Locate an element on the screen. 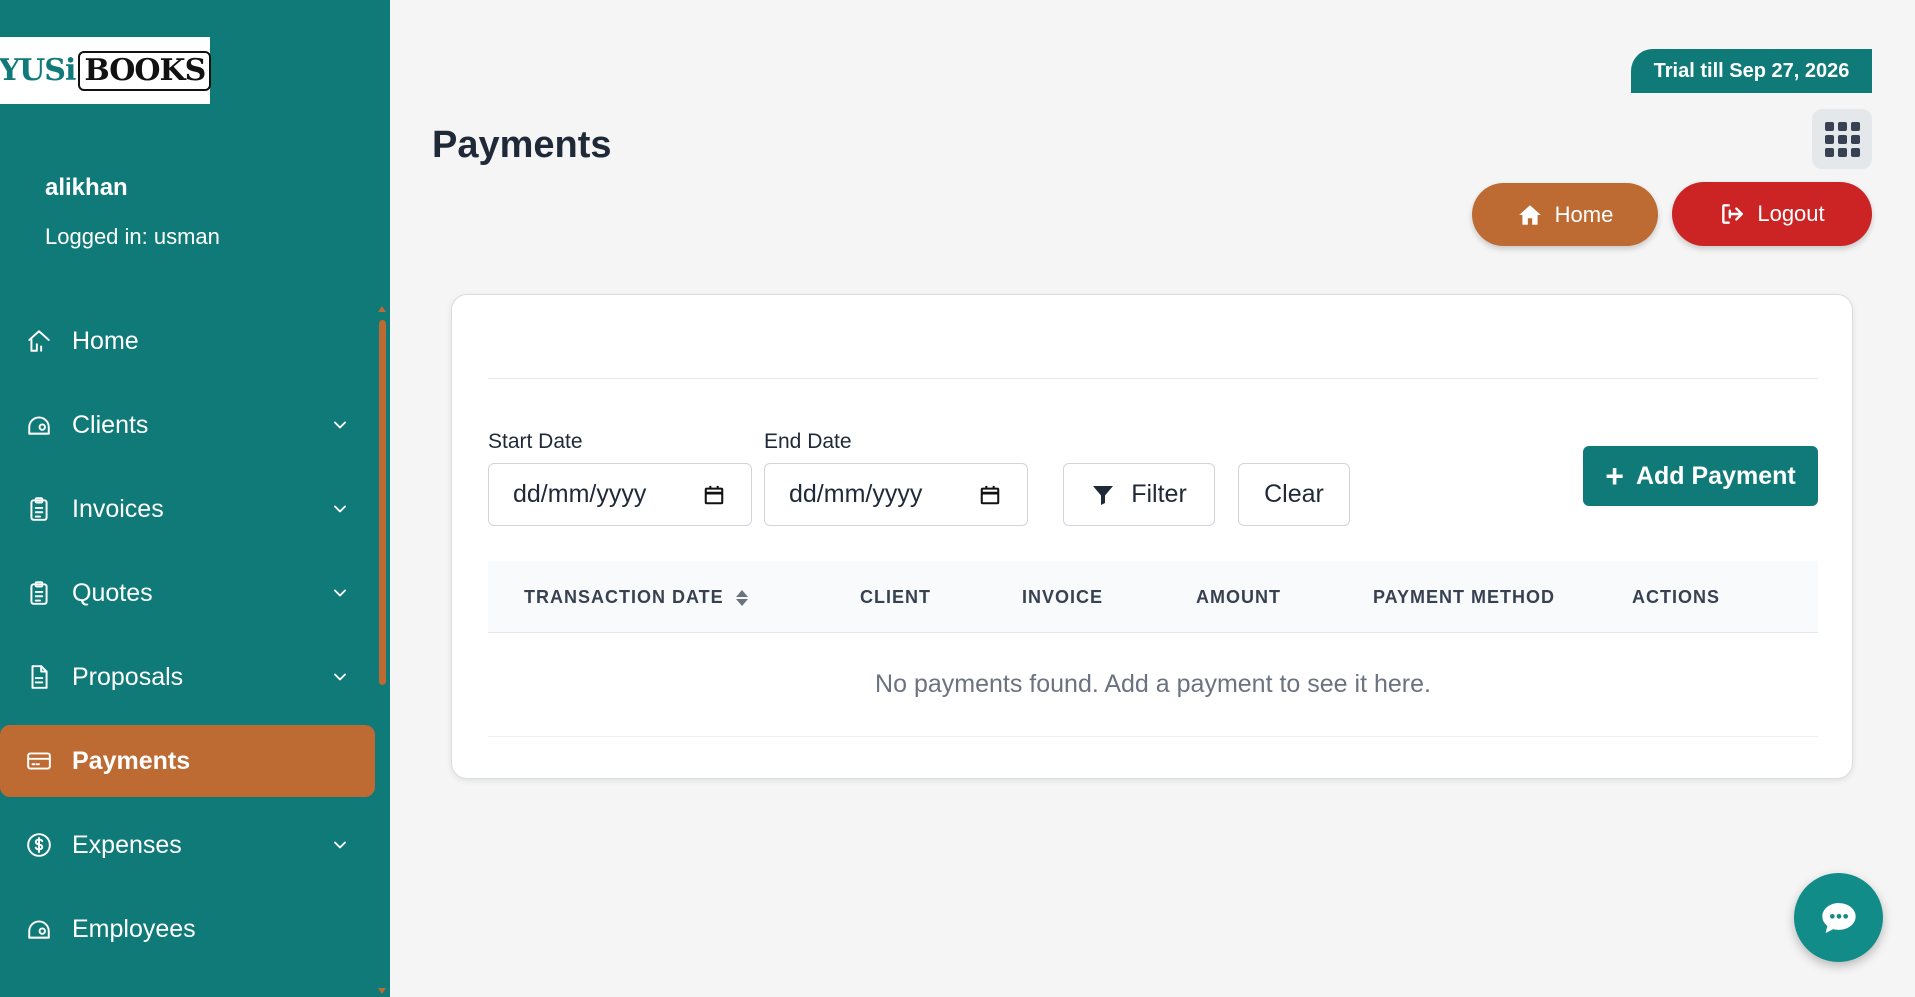  sidebar-item-label: Home is located at coordinates (105, 340).